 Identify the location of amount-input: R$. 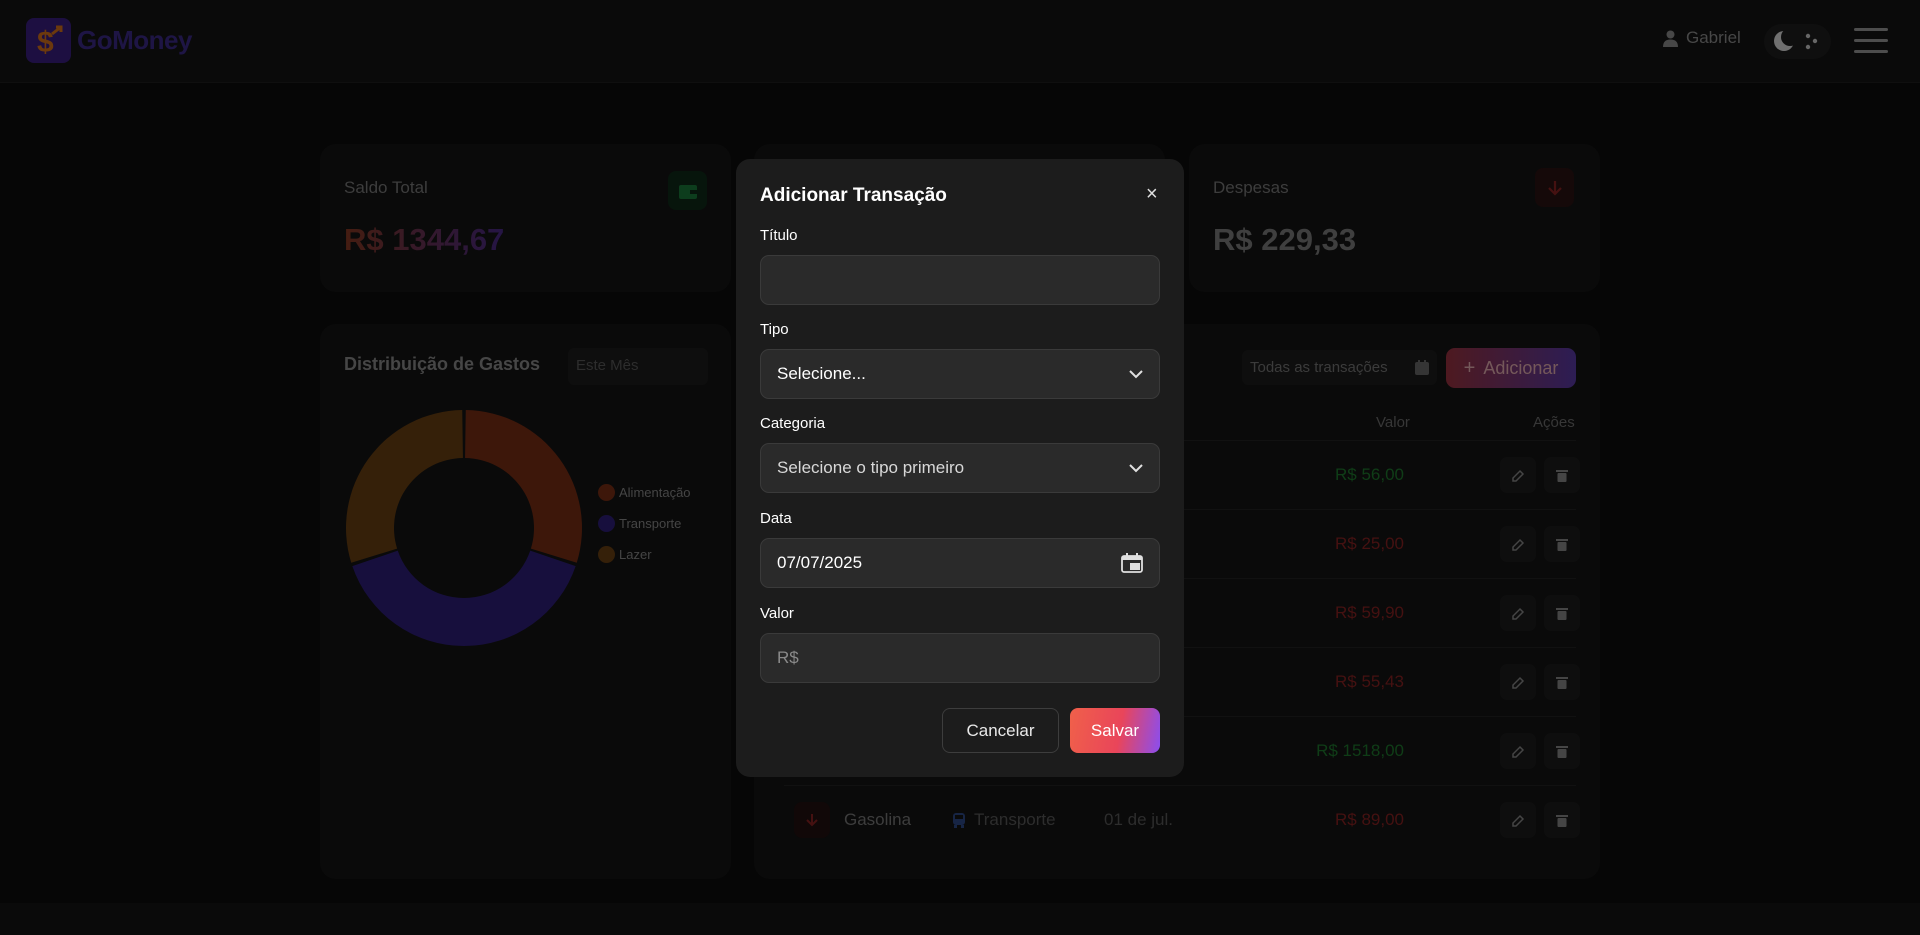
(960, 658).